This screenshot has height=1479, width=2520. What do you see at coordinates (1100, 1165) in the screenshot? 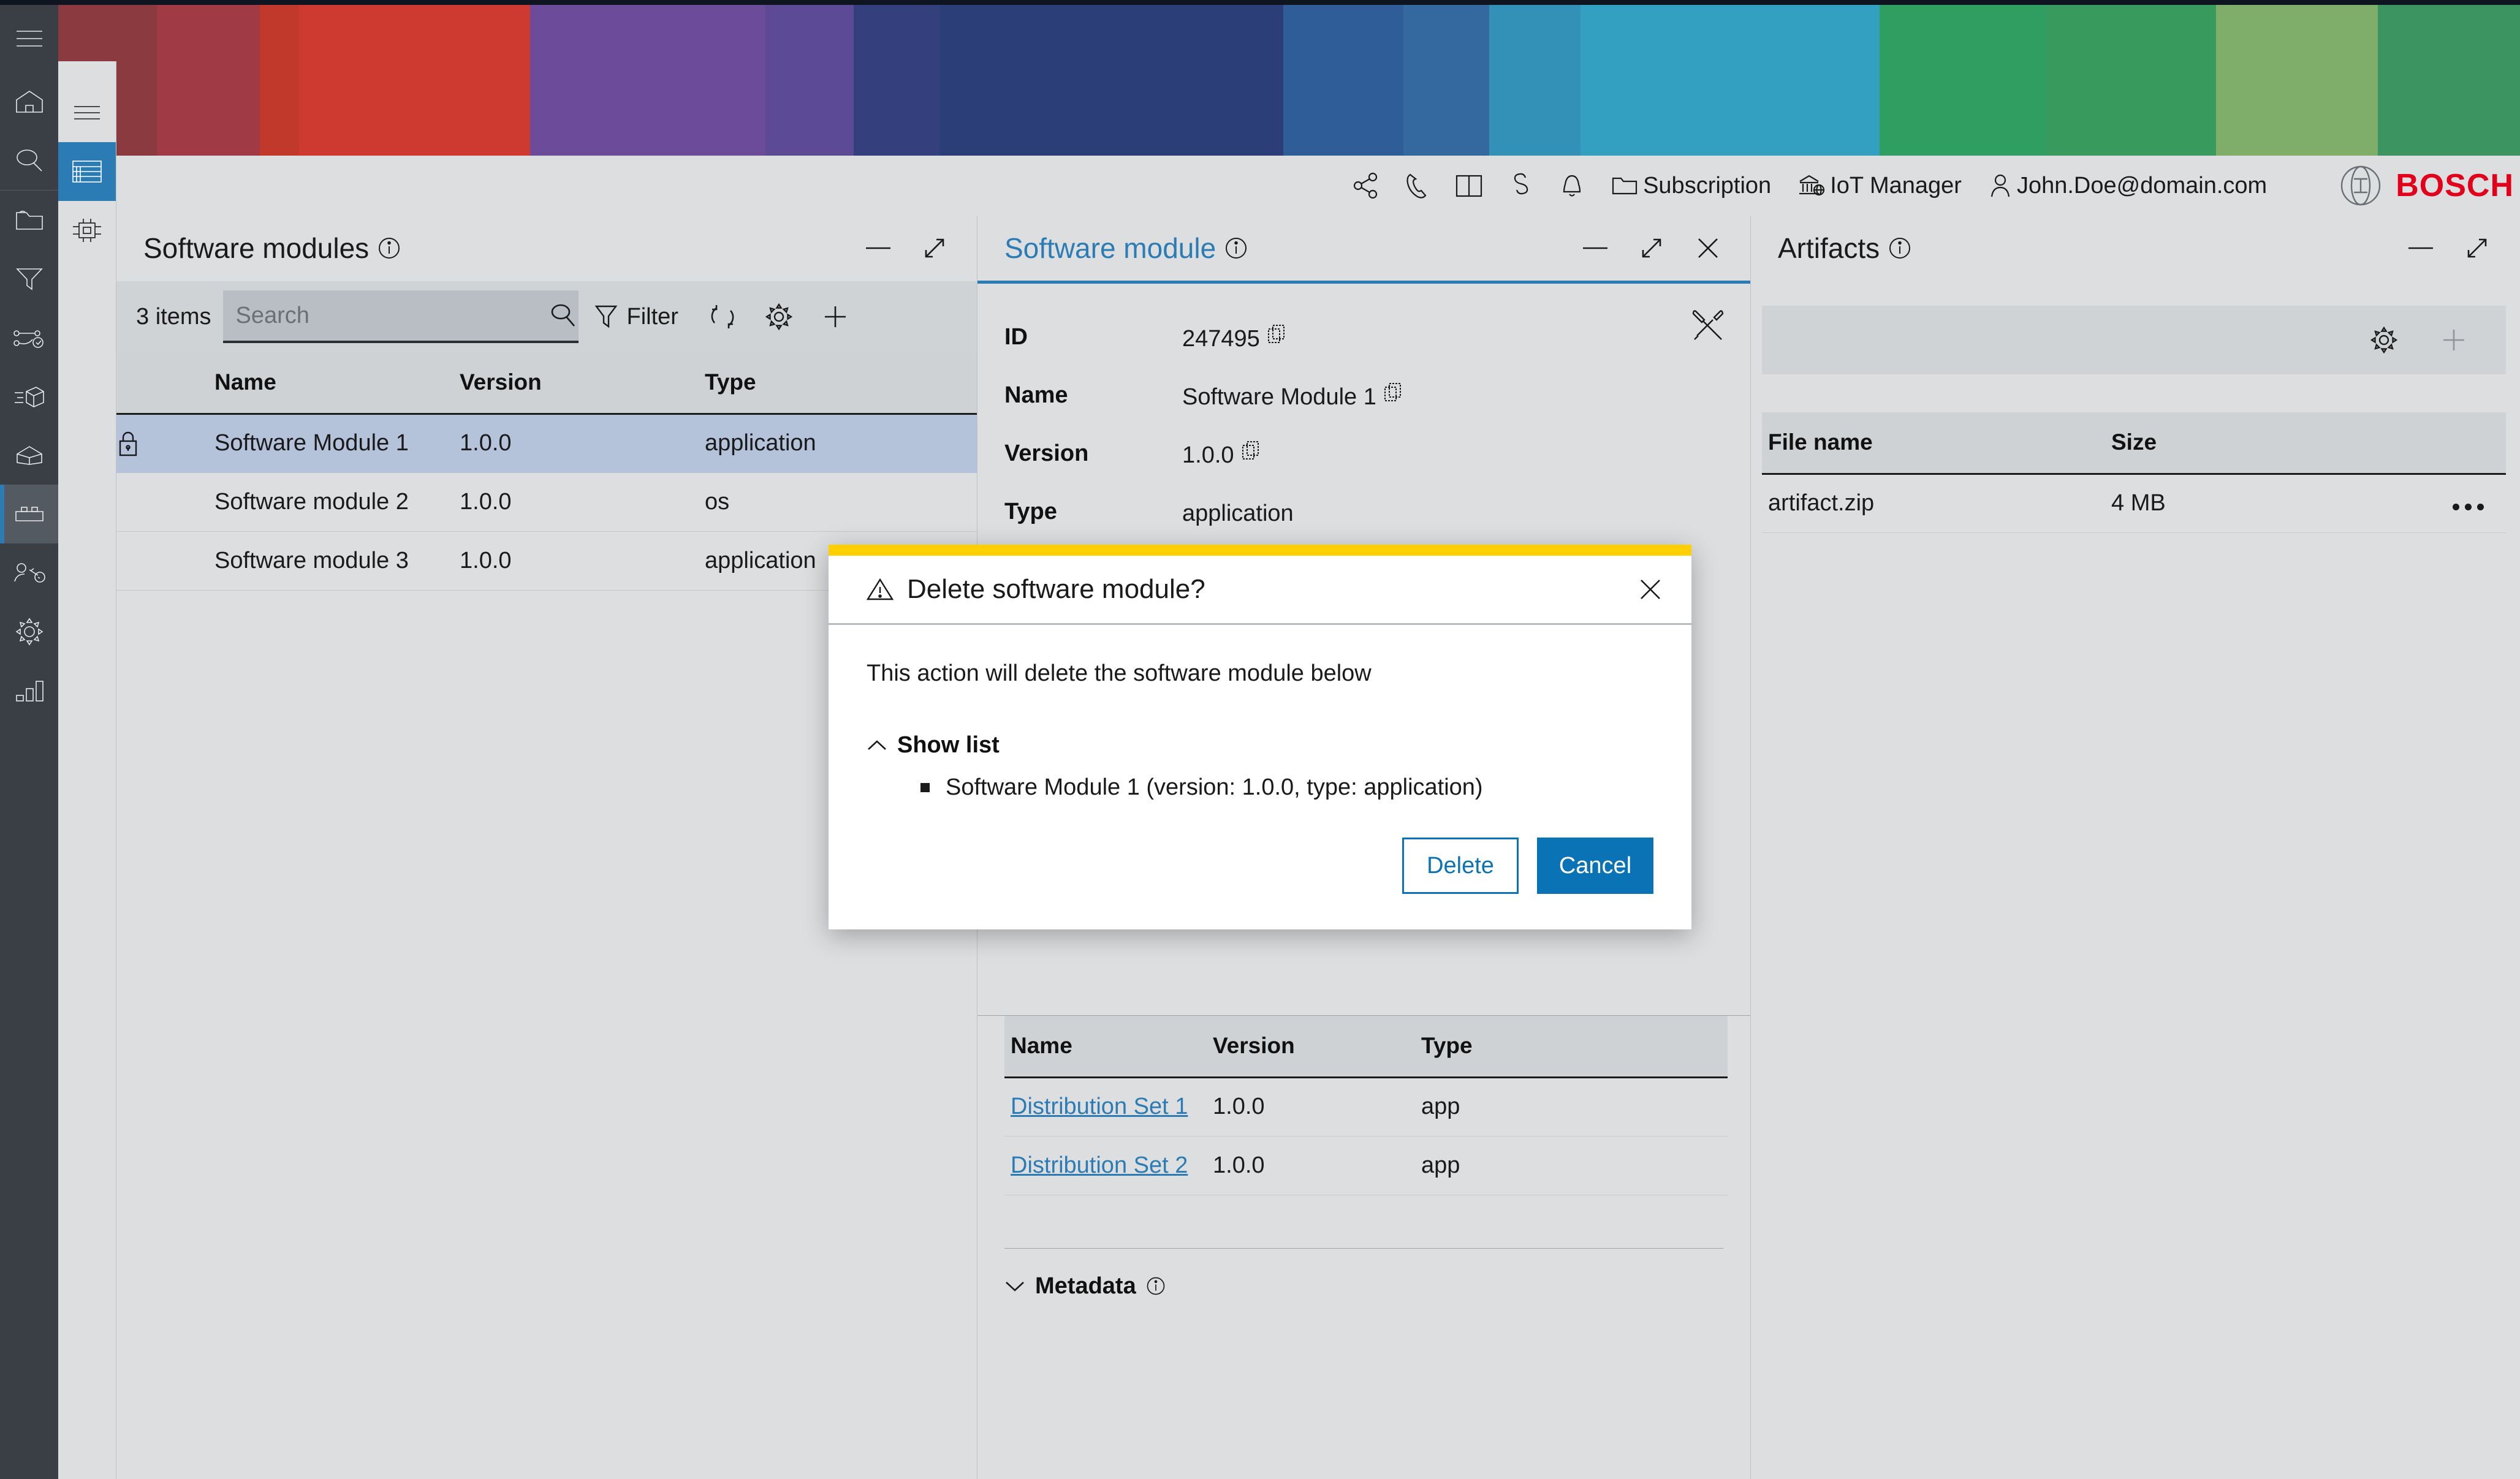
I see `distribution-set-link: Distribution Set 2` at bounding box center [1100, 1165].